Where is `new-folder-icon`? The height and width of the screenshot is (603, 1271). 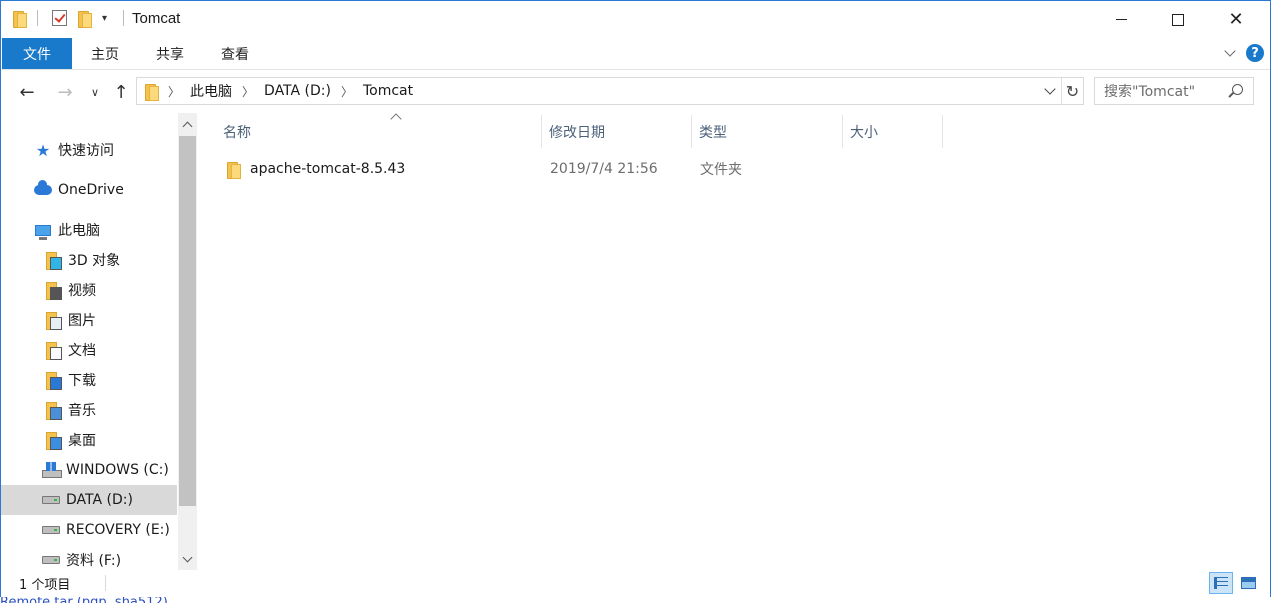 new-folder-icon is located at coordinates (85, 19).